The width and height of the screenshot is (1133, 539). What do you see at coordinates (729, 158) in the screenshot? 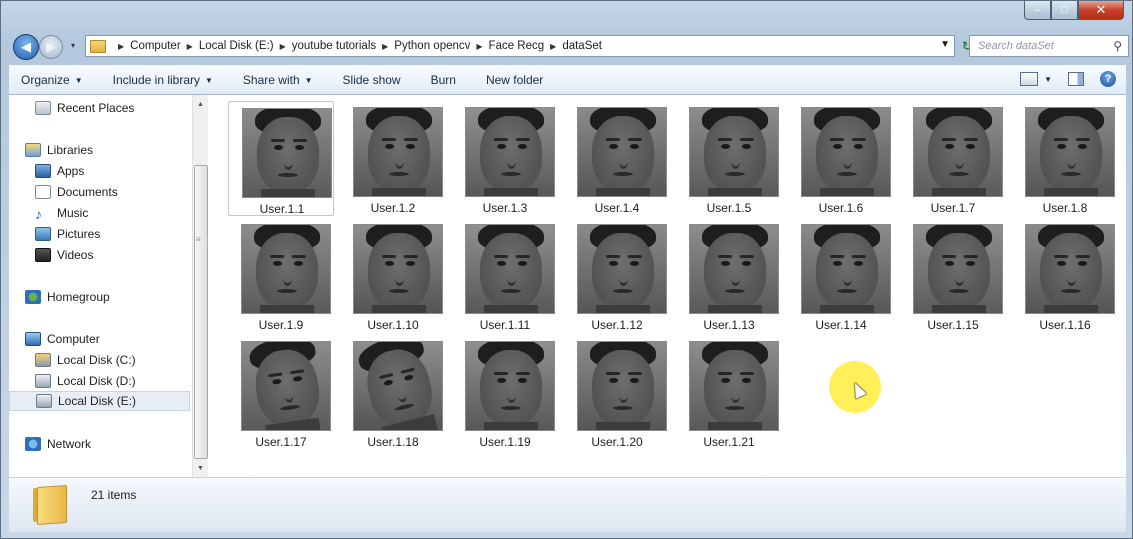
I see `file-tile: User.1.5` at bounding box center [729, 158].